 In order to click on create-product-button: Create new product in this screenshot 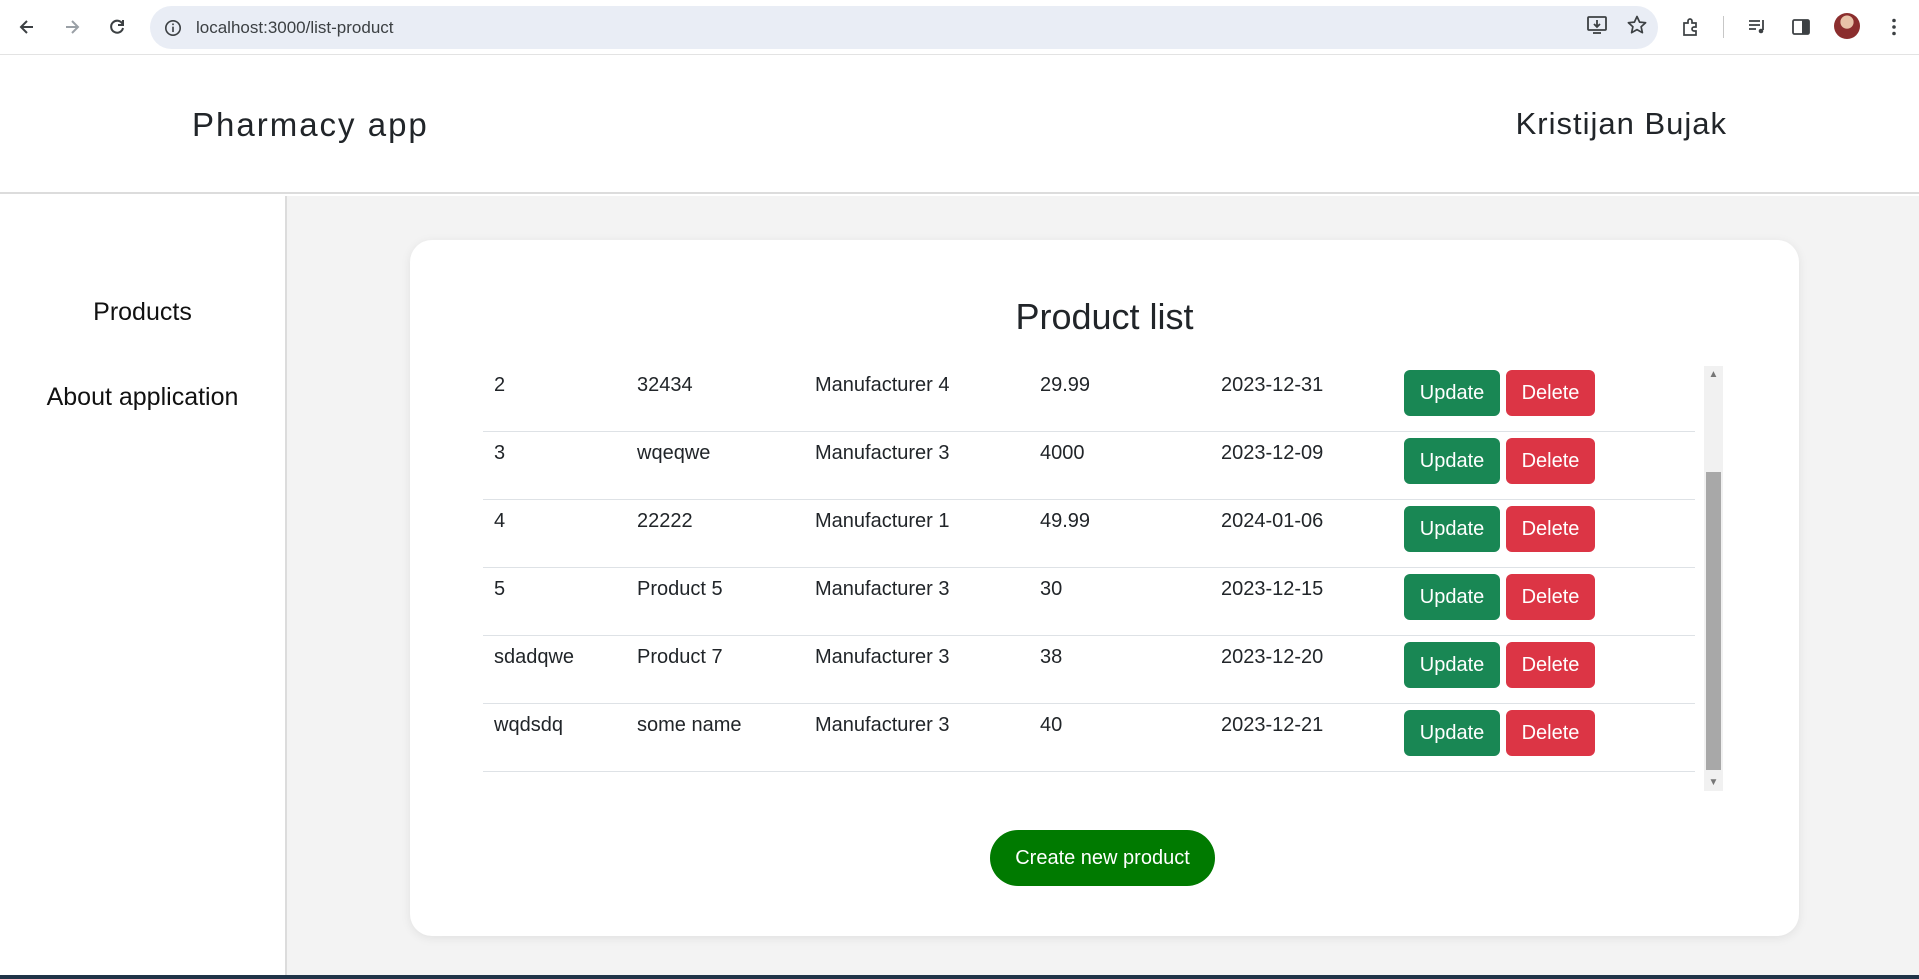, I will do `click(1102, 858)`.